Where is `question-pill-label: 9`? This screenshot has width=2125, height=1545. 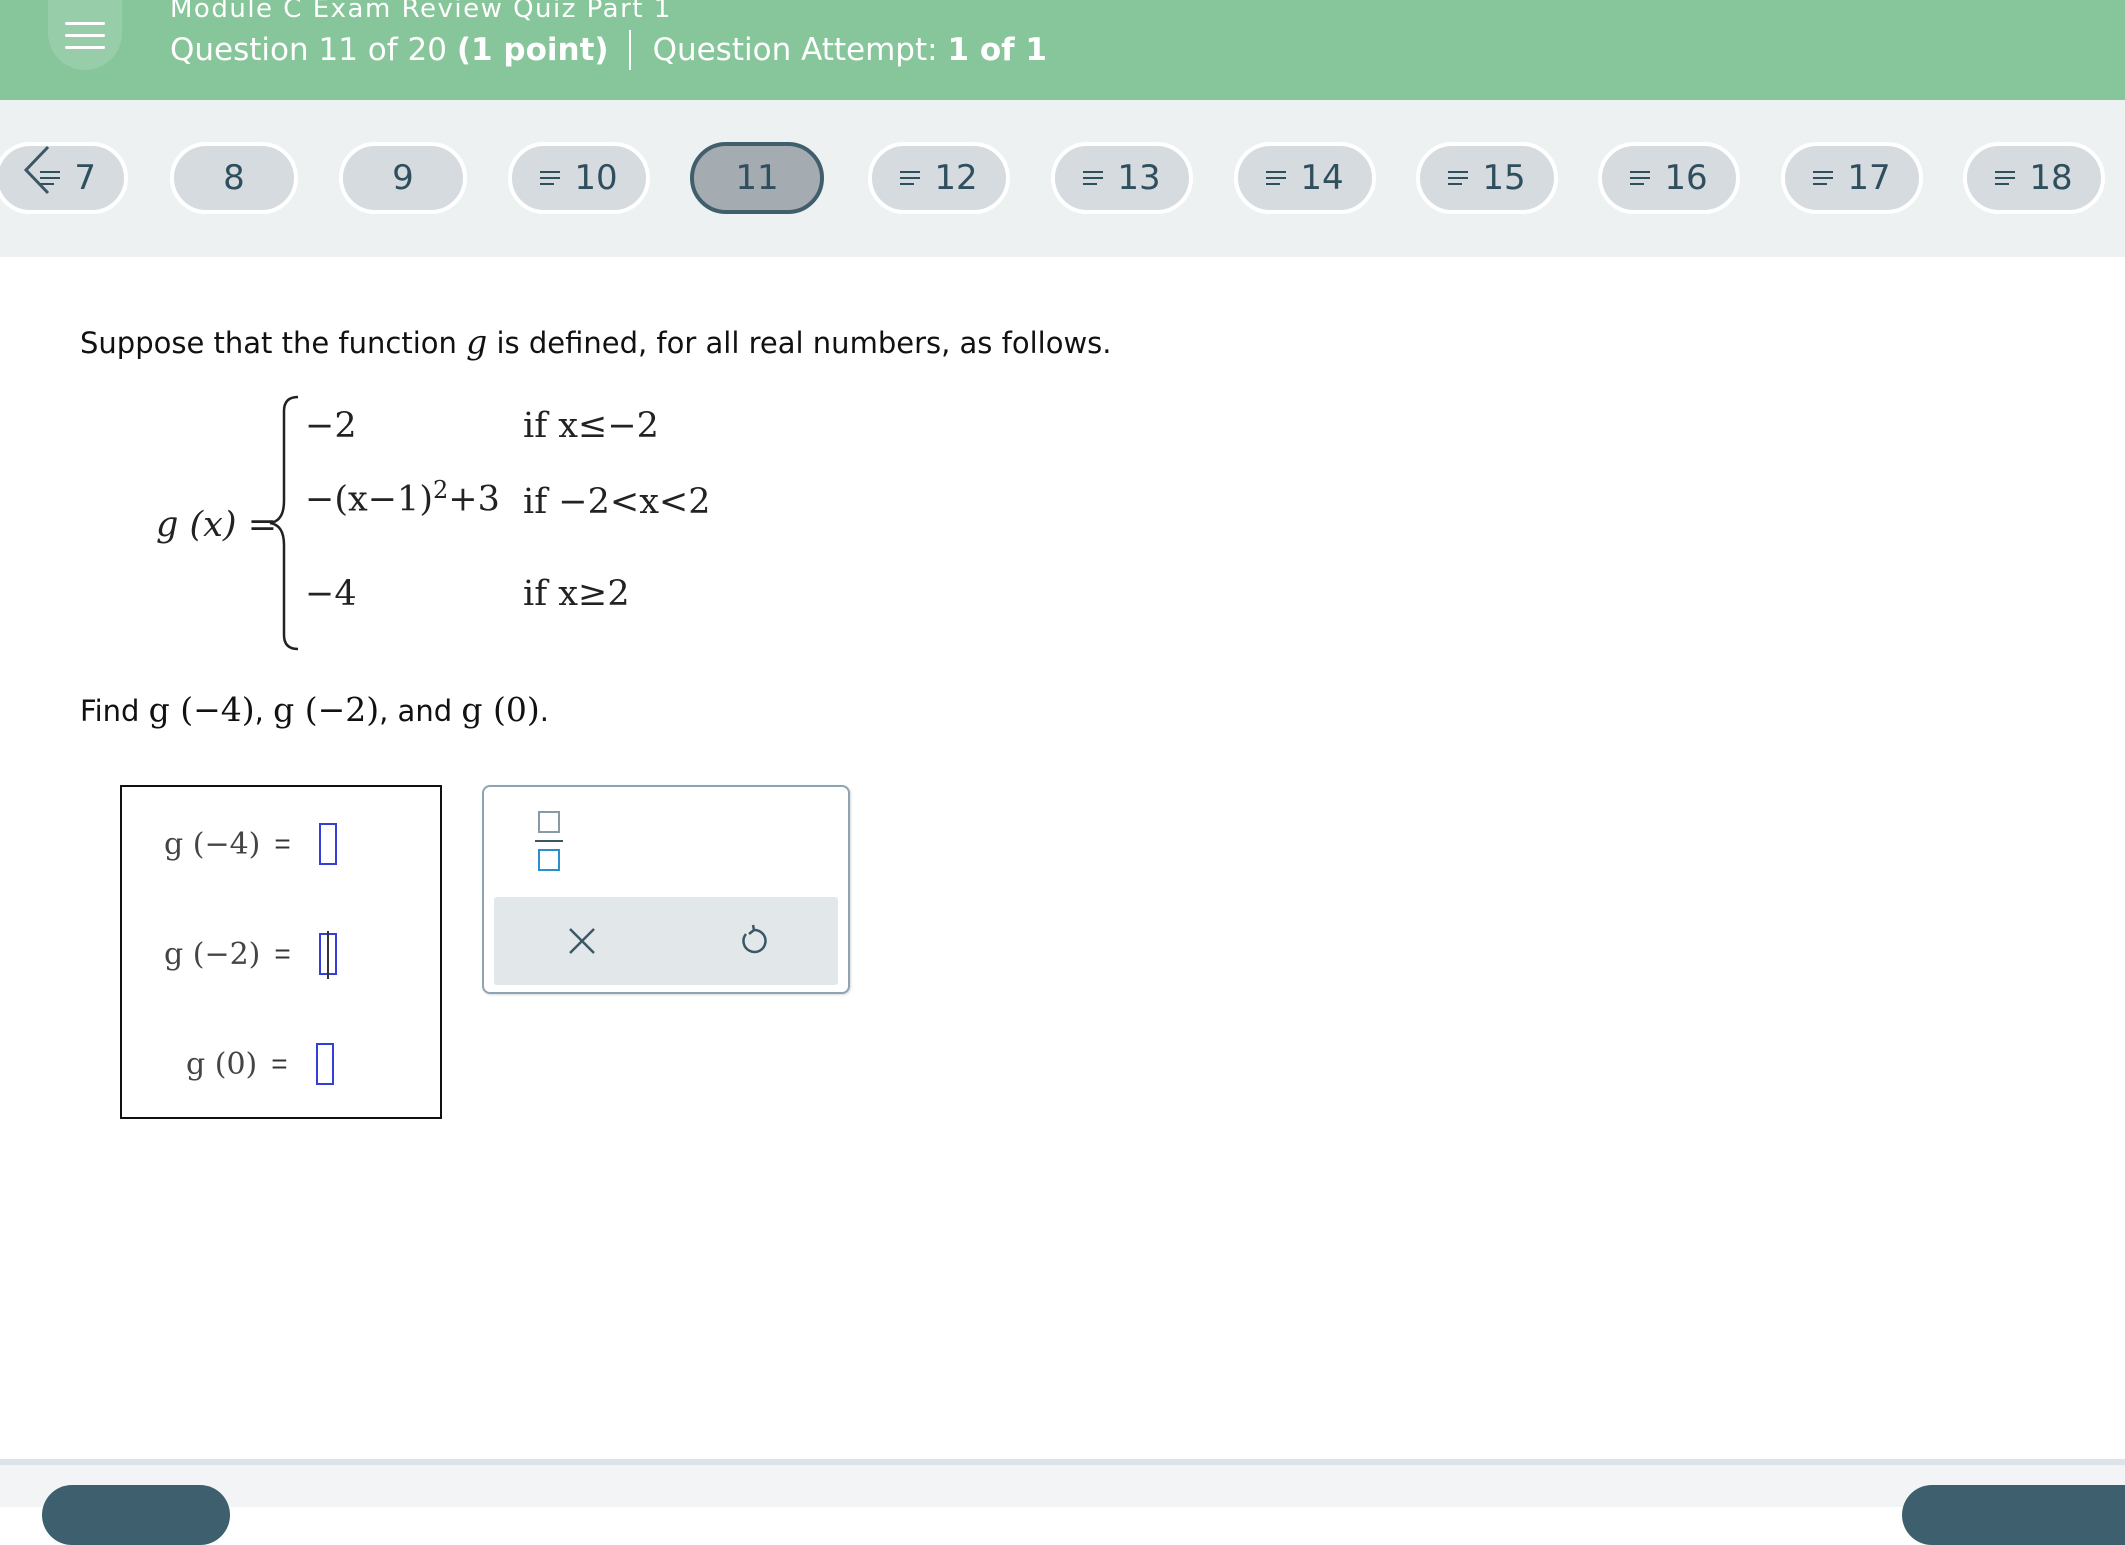
question-pill-label: 9 is located at coordinates (403, 178).